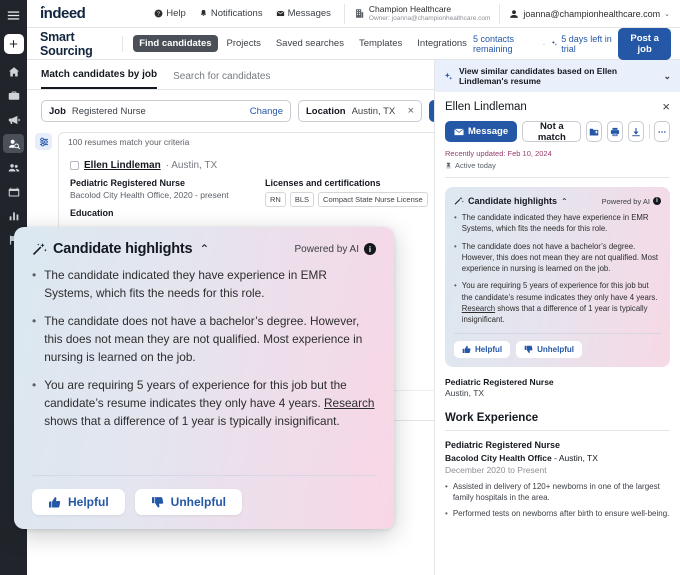 The width and height of the screenshot is (680, 575). Describe the element at coordinates (359, 13) in the screenshot. I see `building-icon` at that location.